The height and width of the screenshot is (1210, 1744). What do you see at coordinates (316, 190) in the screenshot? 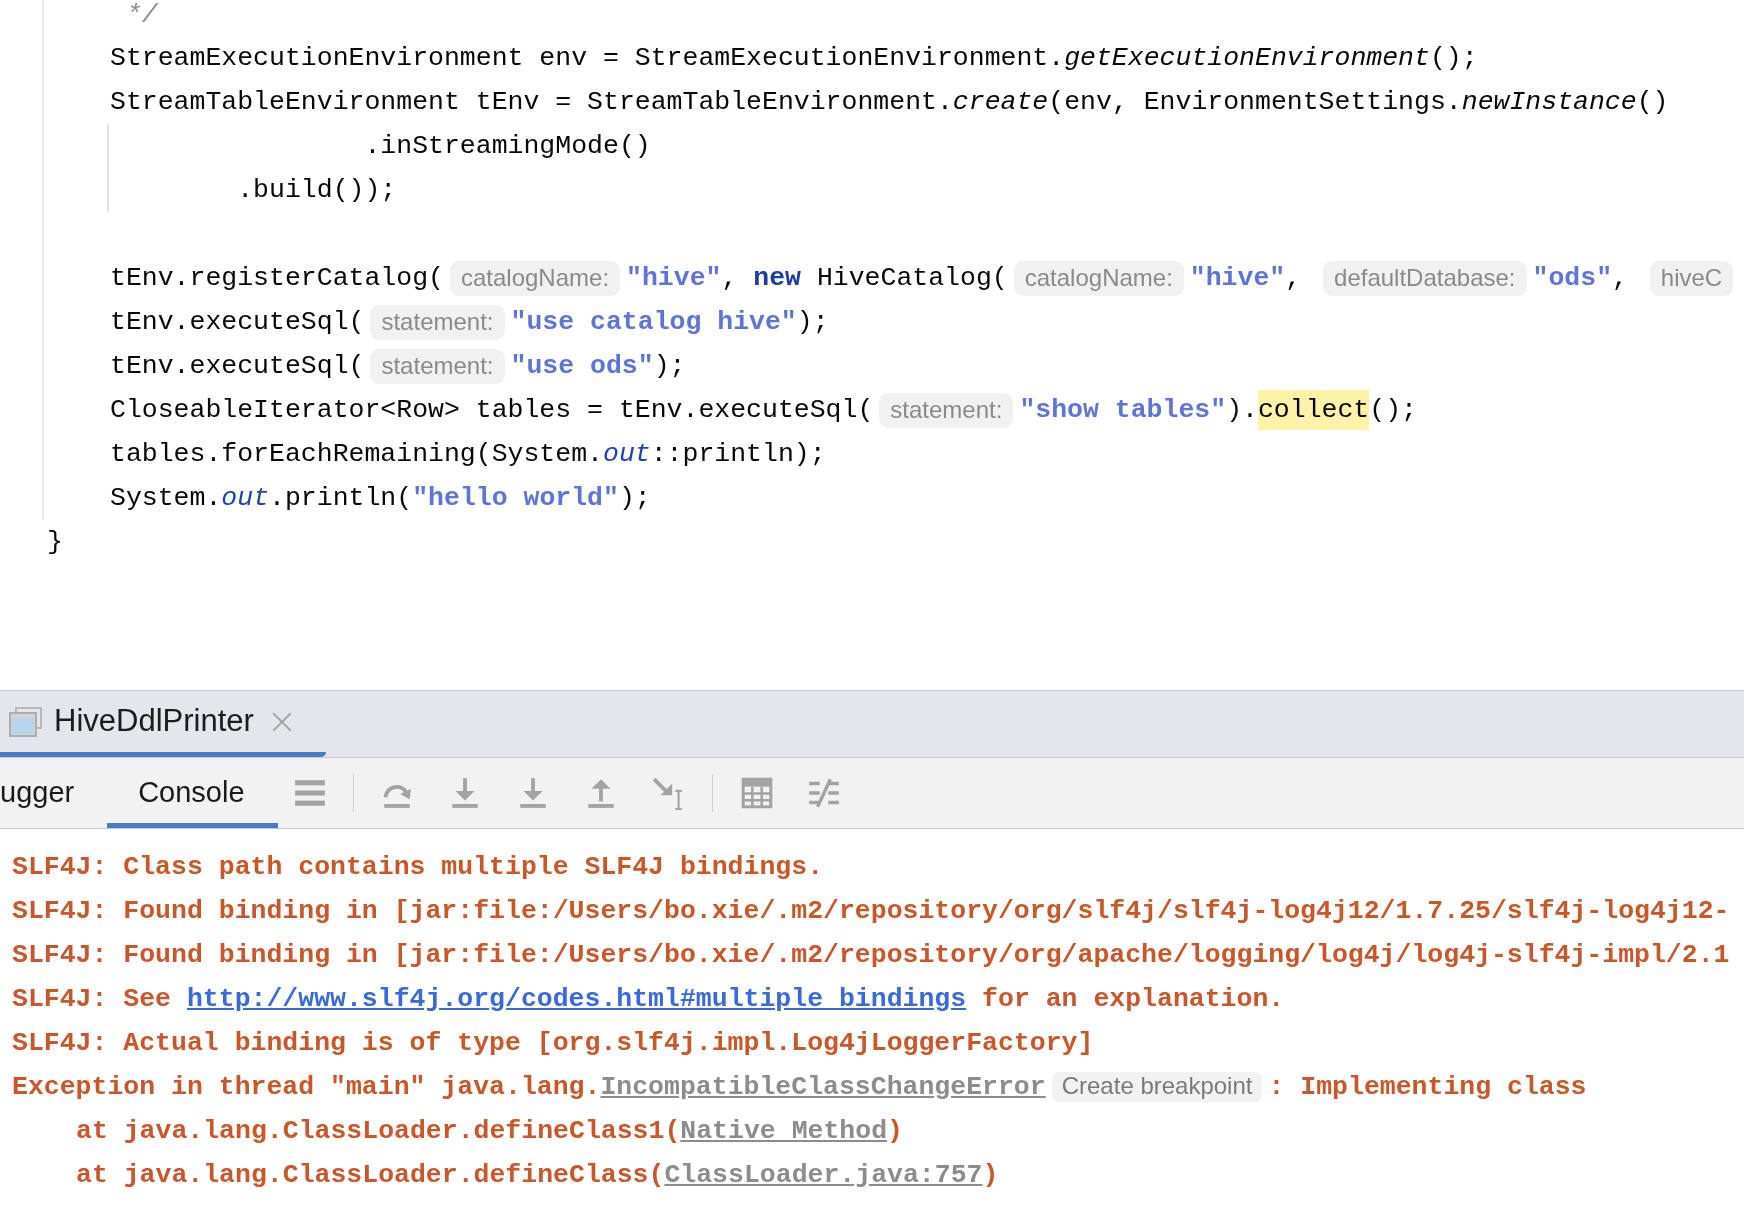
I see `code-text: .build());` at bounding box center [316, 190].